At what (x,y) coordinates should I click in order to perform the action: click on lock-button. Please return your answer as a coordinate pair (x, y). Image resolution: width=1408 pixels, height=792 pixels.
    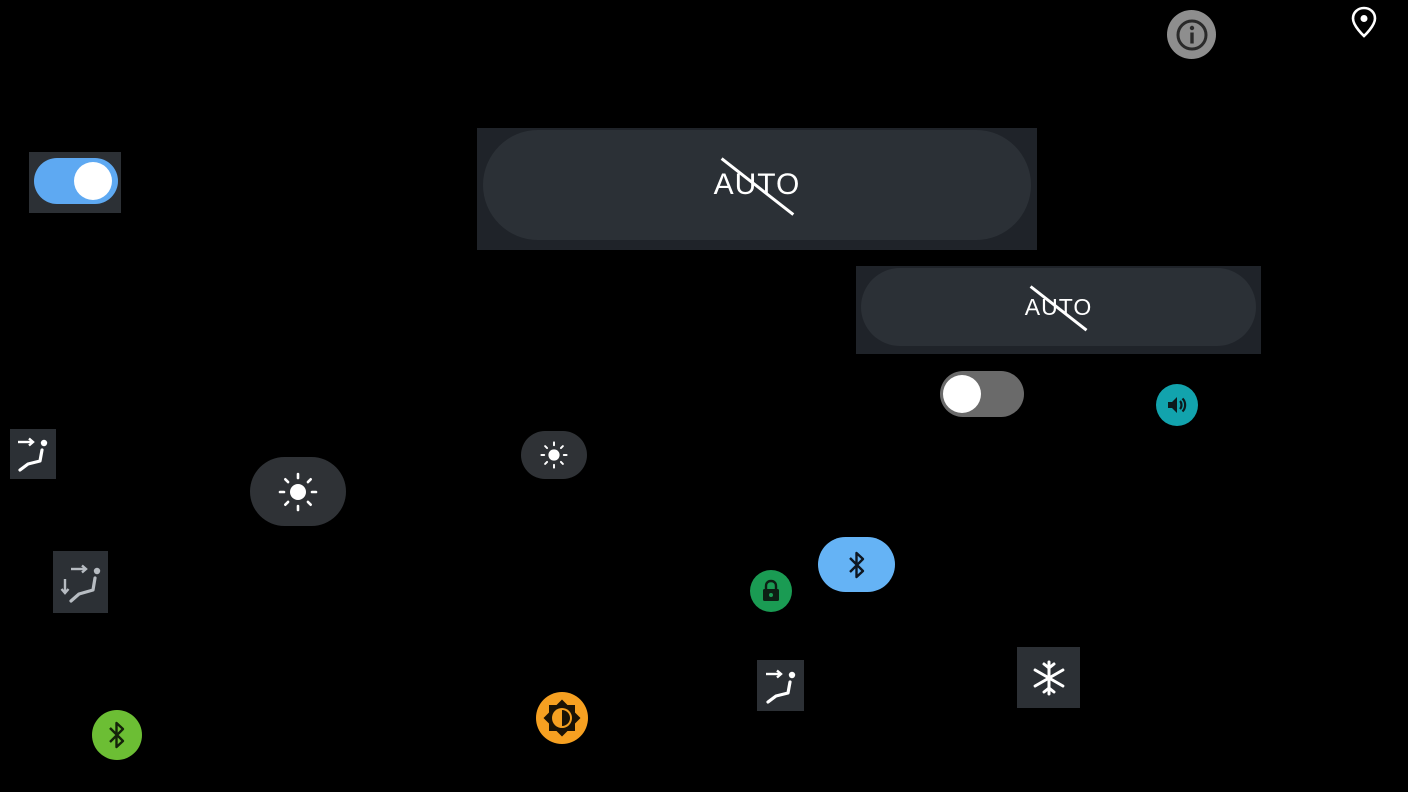
    Looking at the image, I should click on (771, 591).